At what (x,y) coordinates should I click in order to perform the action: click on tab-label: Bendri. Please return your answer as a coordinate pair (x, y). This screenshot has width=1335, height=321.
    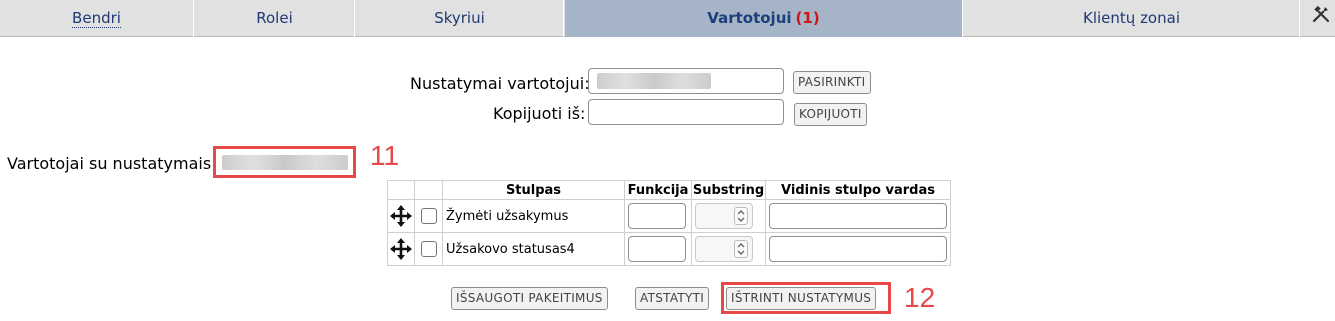
    Looking at the image, I should click on (96, 18).